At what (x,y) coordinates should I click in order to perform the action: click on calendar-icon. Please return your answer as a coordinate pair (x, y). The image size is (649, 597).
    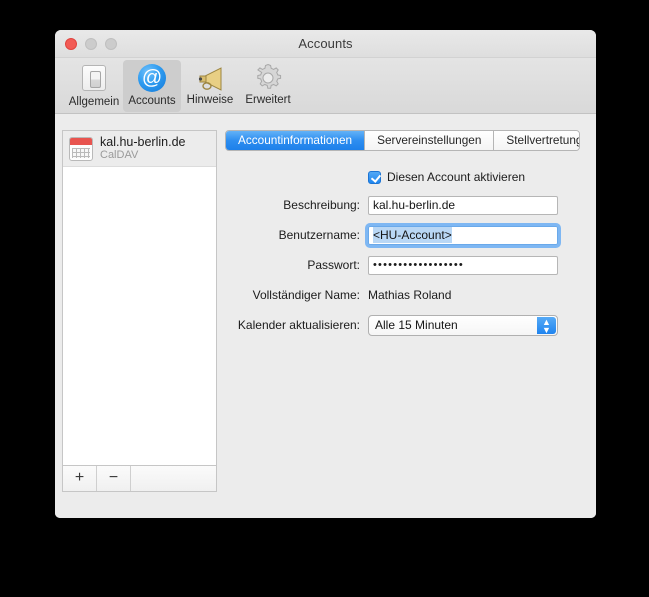
    Looking at the image, I should click on (81, 148).